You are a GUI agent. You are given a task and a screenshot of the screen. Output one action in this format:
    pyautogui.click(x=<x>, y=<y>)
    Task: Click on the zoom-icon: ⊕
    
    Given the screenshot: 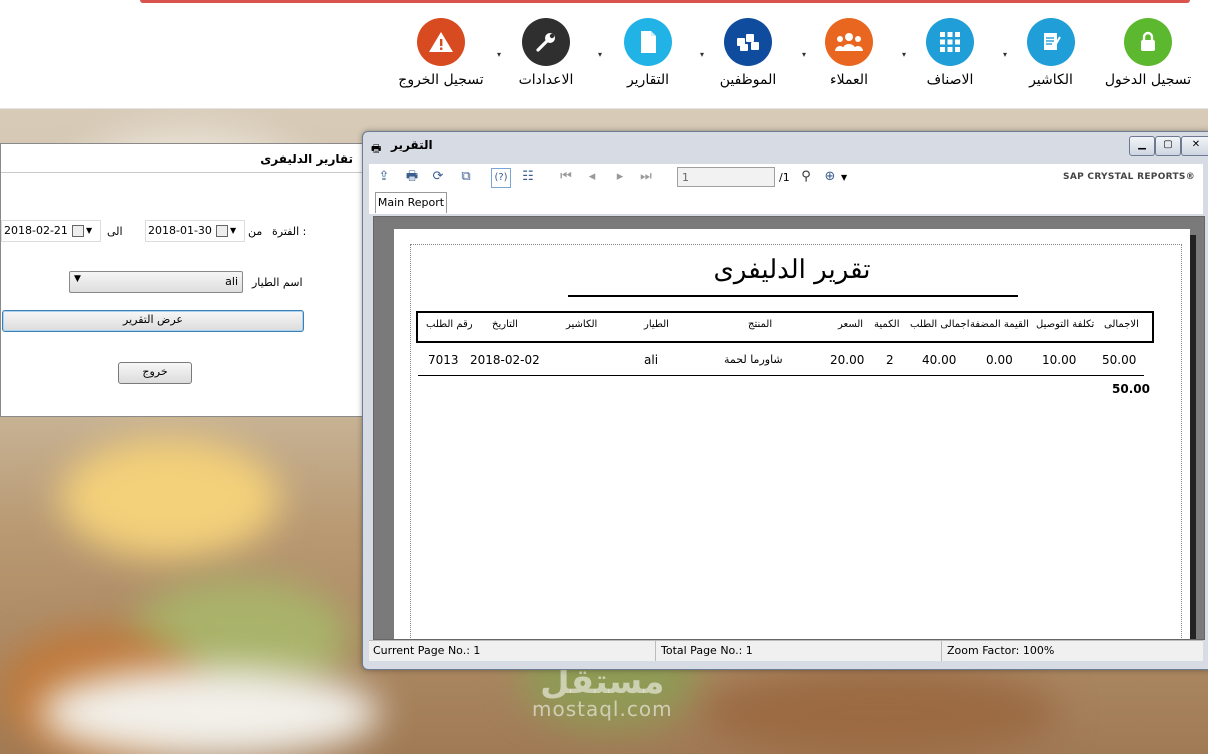 What is the action you would take?
    pyautogui.click(x=830, y=177)
    